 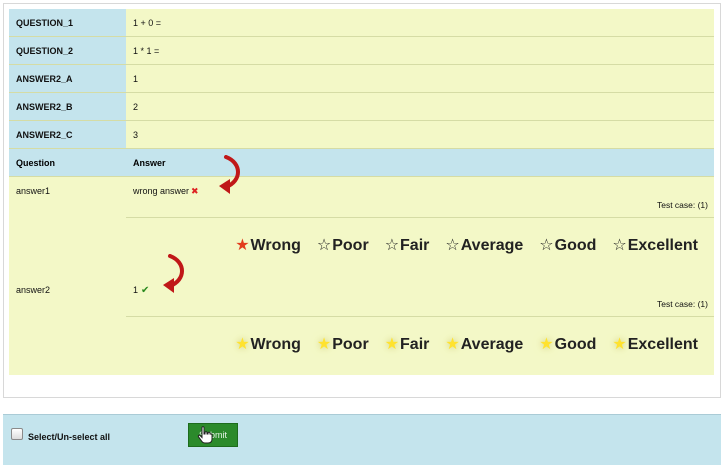 What do you see at coordinates (136, 290) in the screenshot?
I see `answer-response-text: 1` at bounding box center [136, 290].